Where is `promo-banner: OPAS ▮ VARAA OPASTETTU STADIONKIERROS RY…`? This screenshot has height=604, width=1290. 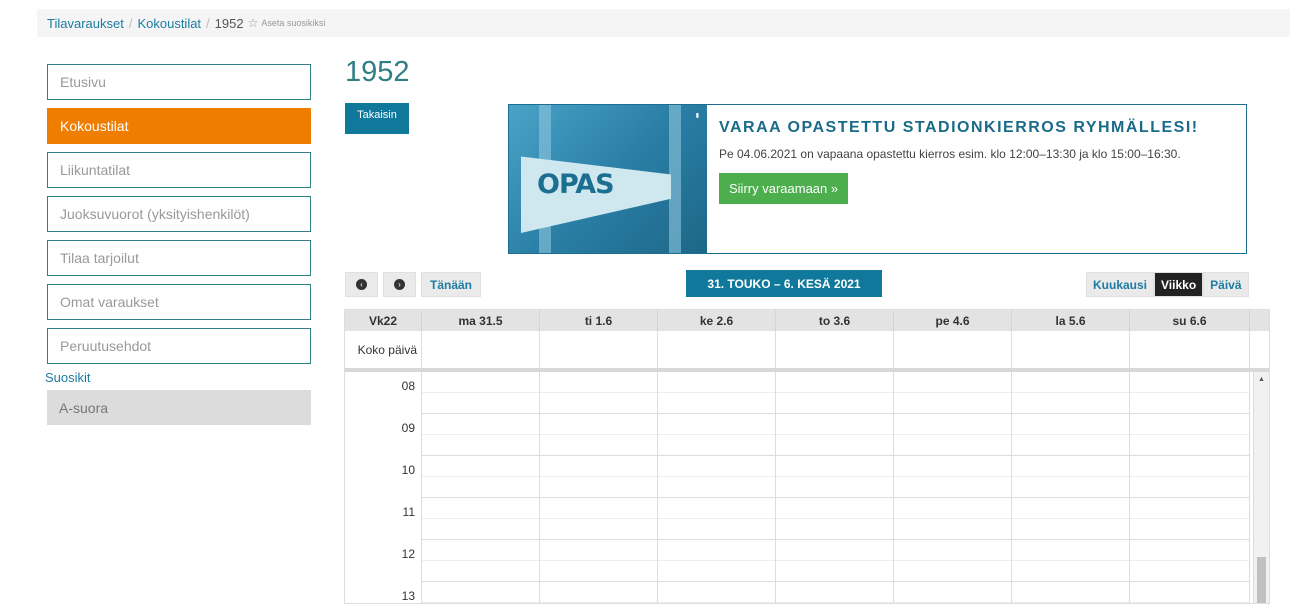
promo-banner: OPAS ▮ VARAA OPASTETTU STADIONKIERROS RY… is located at coordinates (877, 179).